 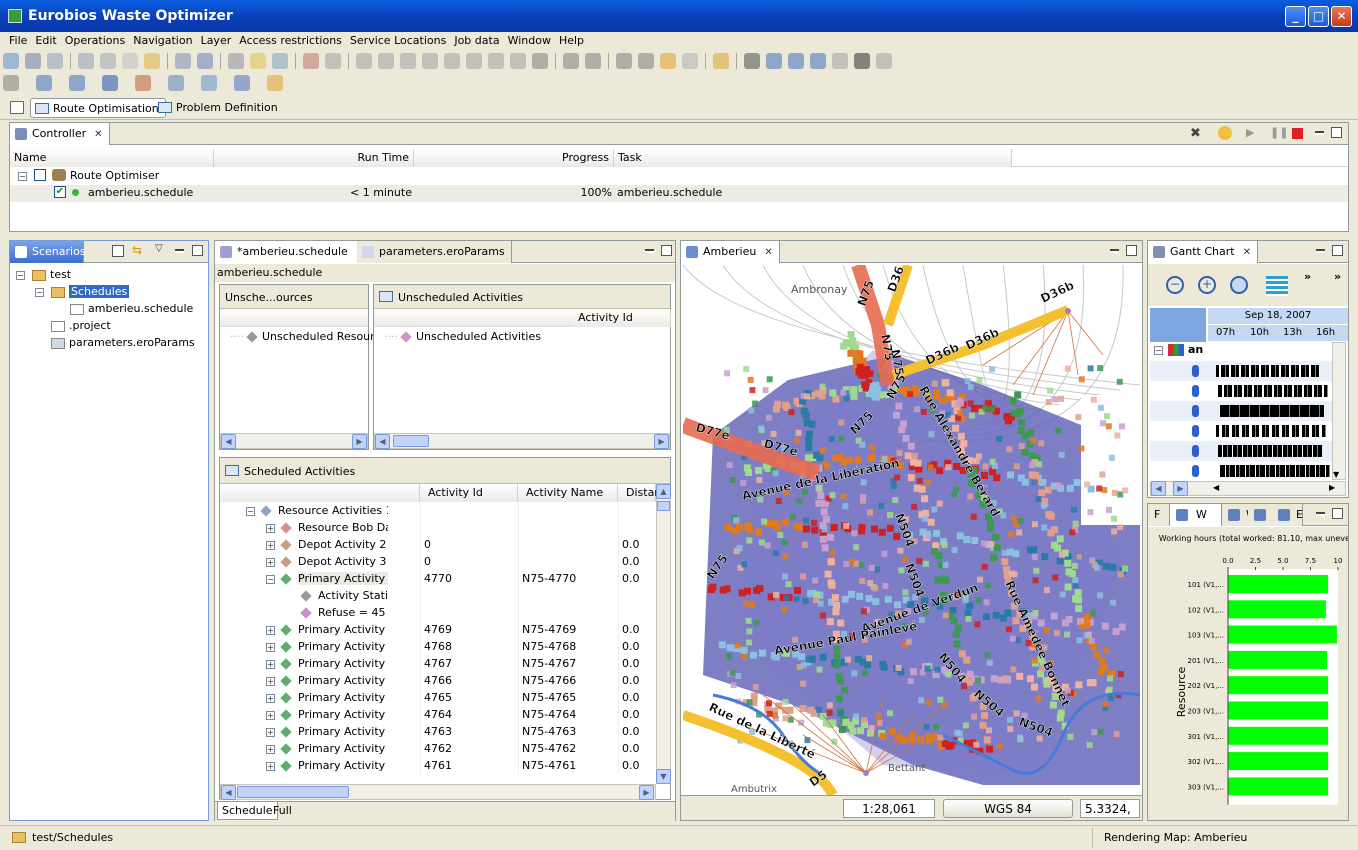 What do you see at coordinates (1287, 515) in the screenshot?
I see `tab-e: E` at bounding box center [1287, 515].